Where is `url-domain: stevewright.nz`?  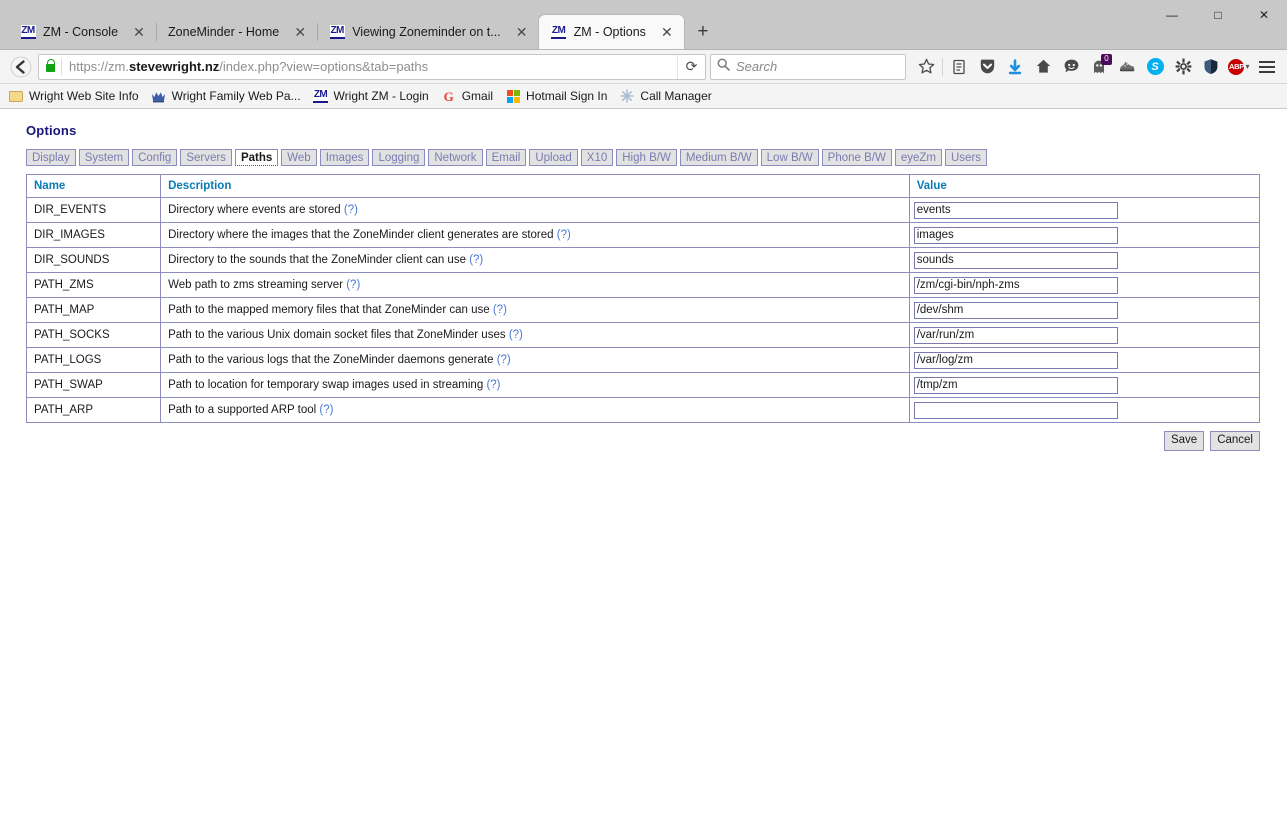 url-domain: stevewright.nz is located at coordinates (174, 66).